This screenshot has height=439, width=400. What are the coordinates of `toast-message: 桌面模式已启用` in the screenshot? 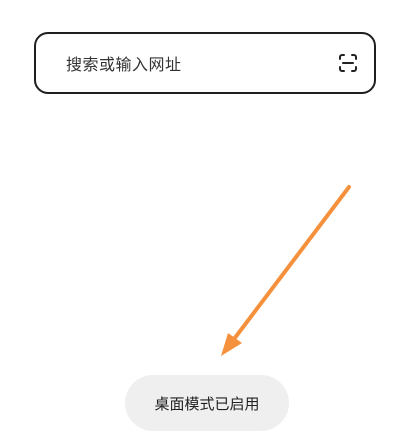 It's located at (207, 403).